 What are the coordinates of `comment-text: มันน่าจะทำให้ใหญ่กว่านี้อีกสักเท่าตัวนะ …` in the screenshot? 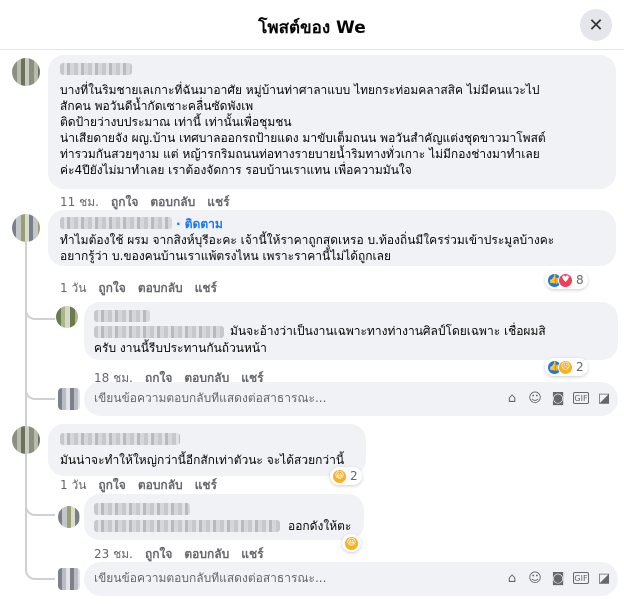 It's located at (202, 460).